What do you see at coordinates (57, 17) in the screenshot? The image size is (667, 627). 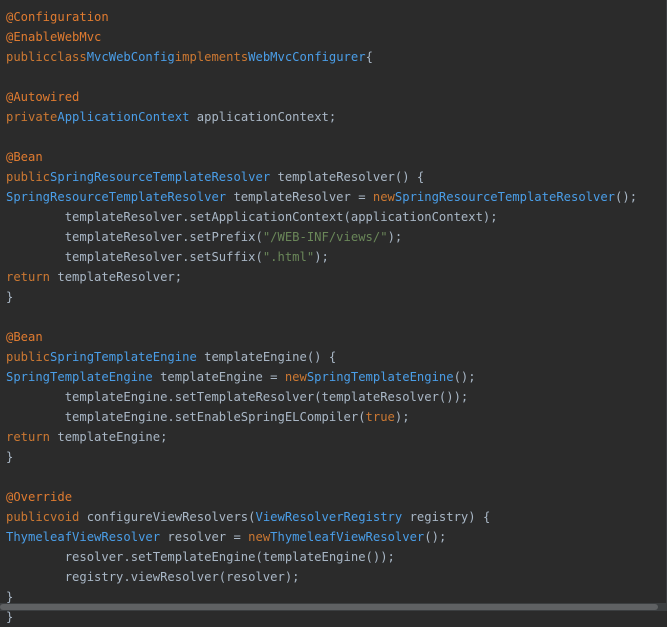 I see `code-token-annotation: @Configuration` at bounding box center [57, 17].